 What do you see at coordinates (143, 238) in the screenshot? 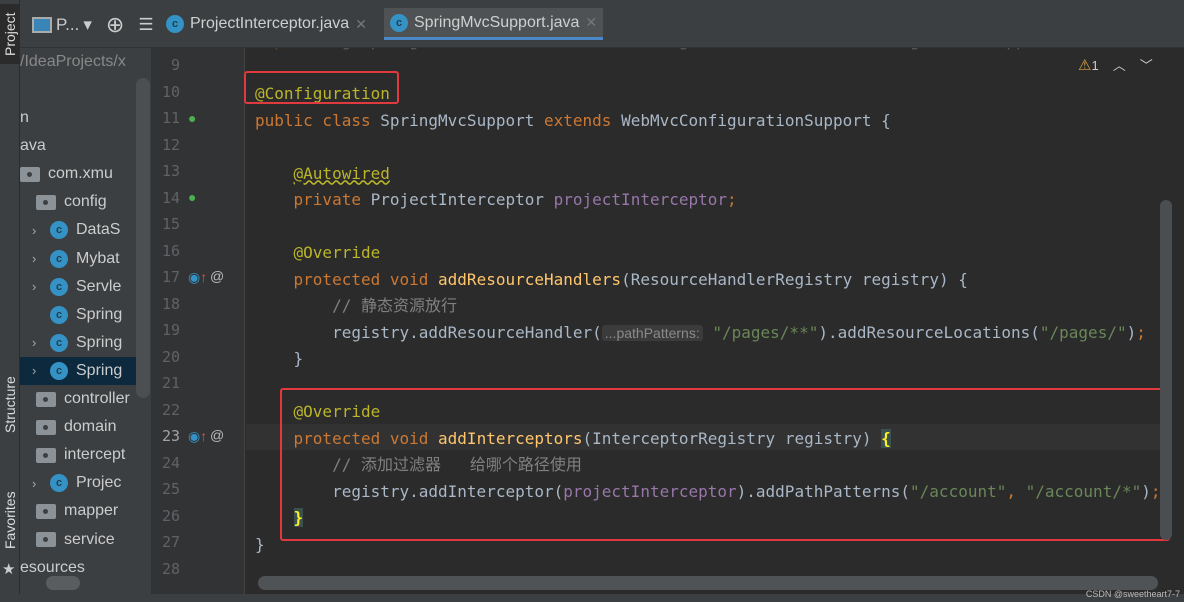
I see `project-scrollbar` at bounding box center [143, 238].